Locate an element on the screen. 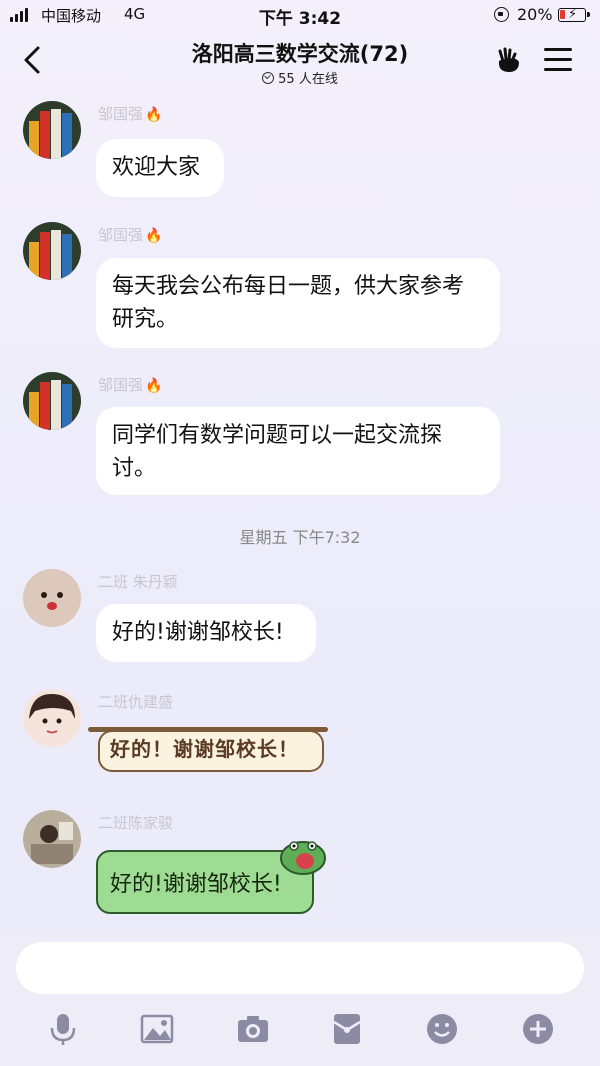  message-input is located at coordinates (300, 968).